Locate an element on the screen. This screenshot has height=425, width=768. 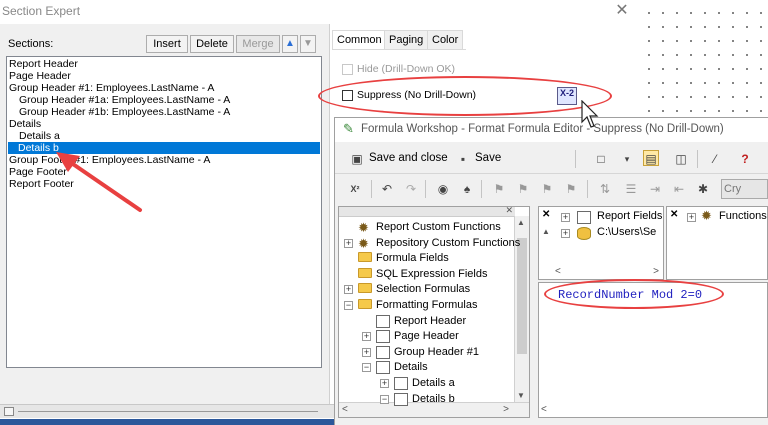
undo-icon: ↶ is located at coordinates (387, 189).